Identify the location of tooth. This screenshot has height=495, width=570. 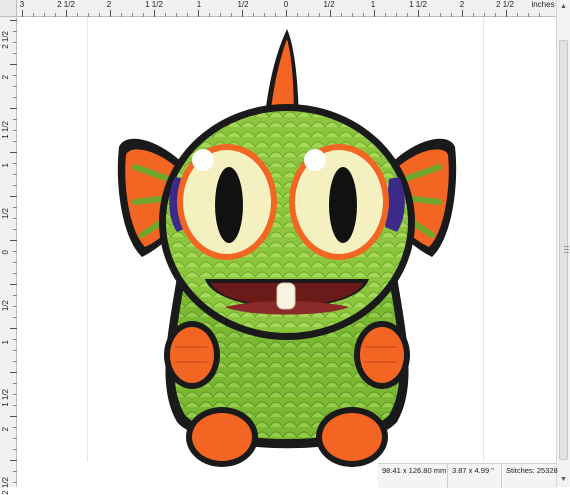
(286, 296).